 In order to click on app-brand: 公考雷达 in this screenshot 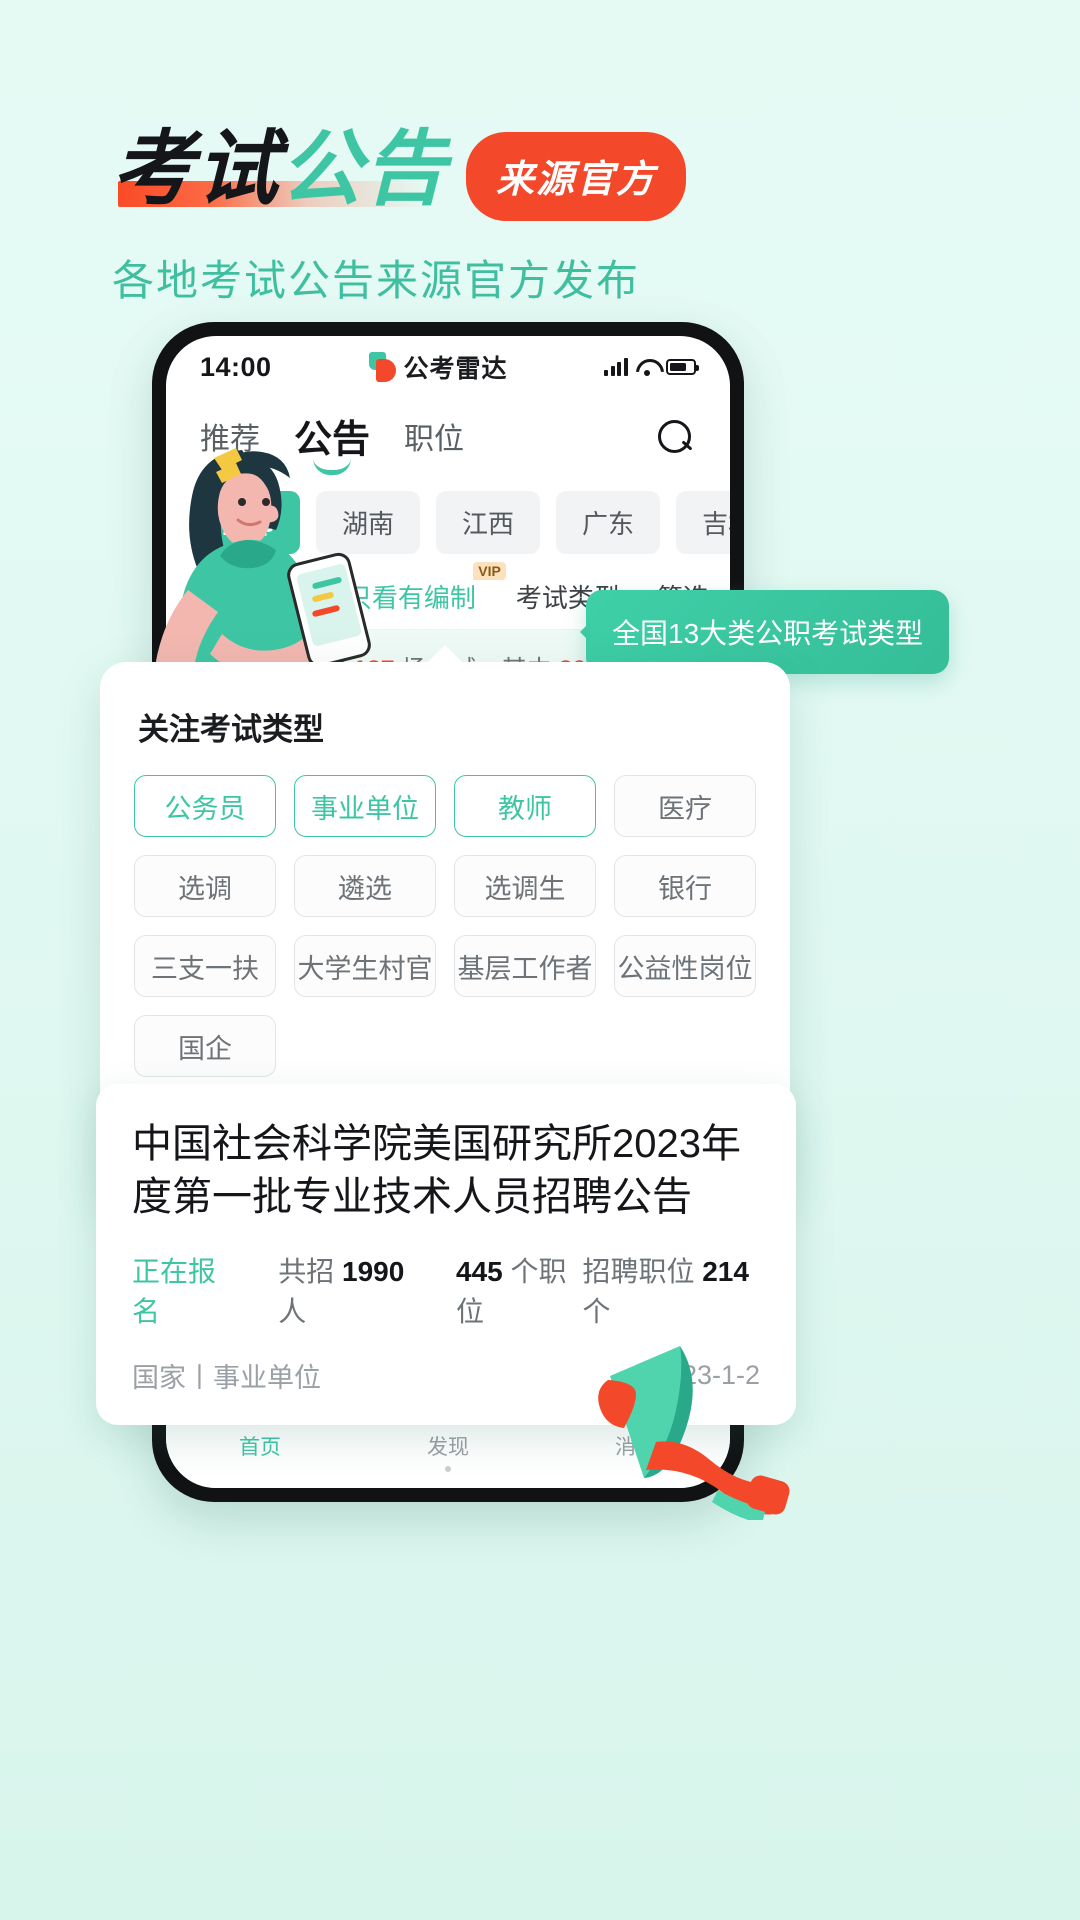, I will do `click(438, 367)`.